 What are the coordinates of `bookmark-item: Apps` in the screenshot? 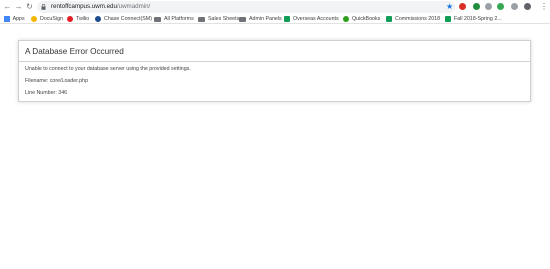 It's located at (14, 19).